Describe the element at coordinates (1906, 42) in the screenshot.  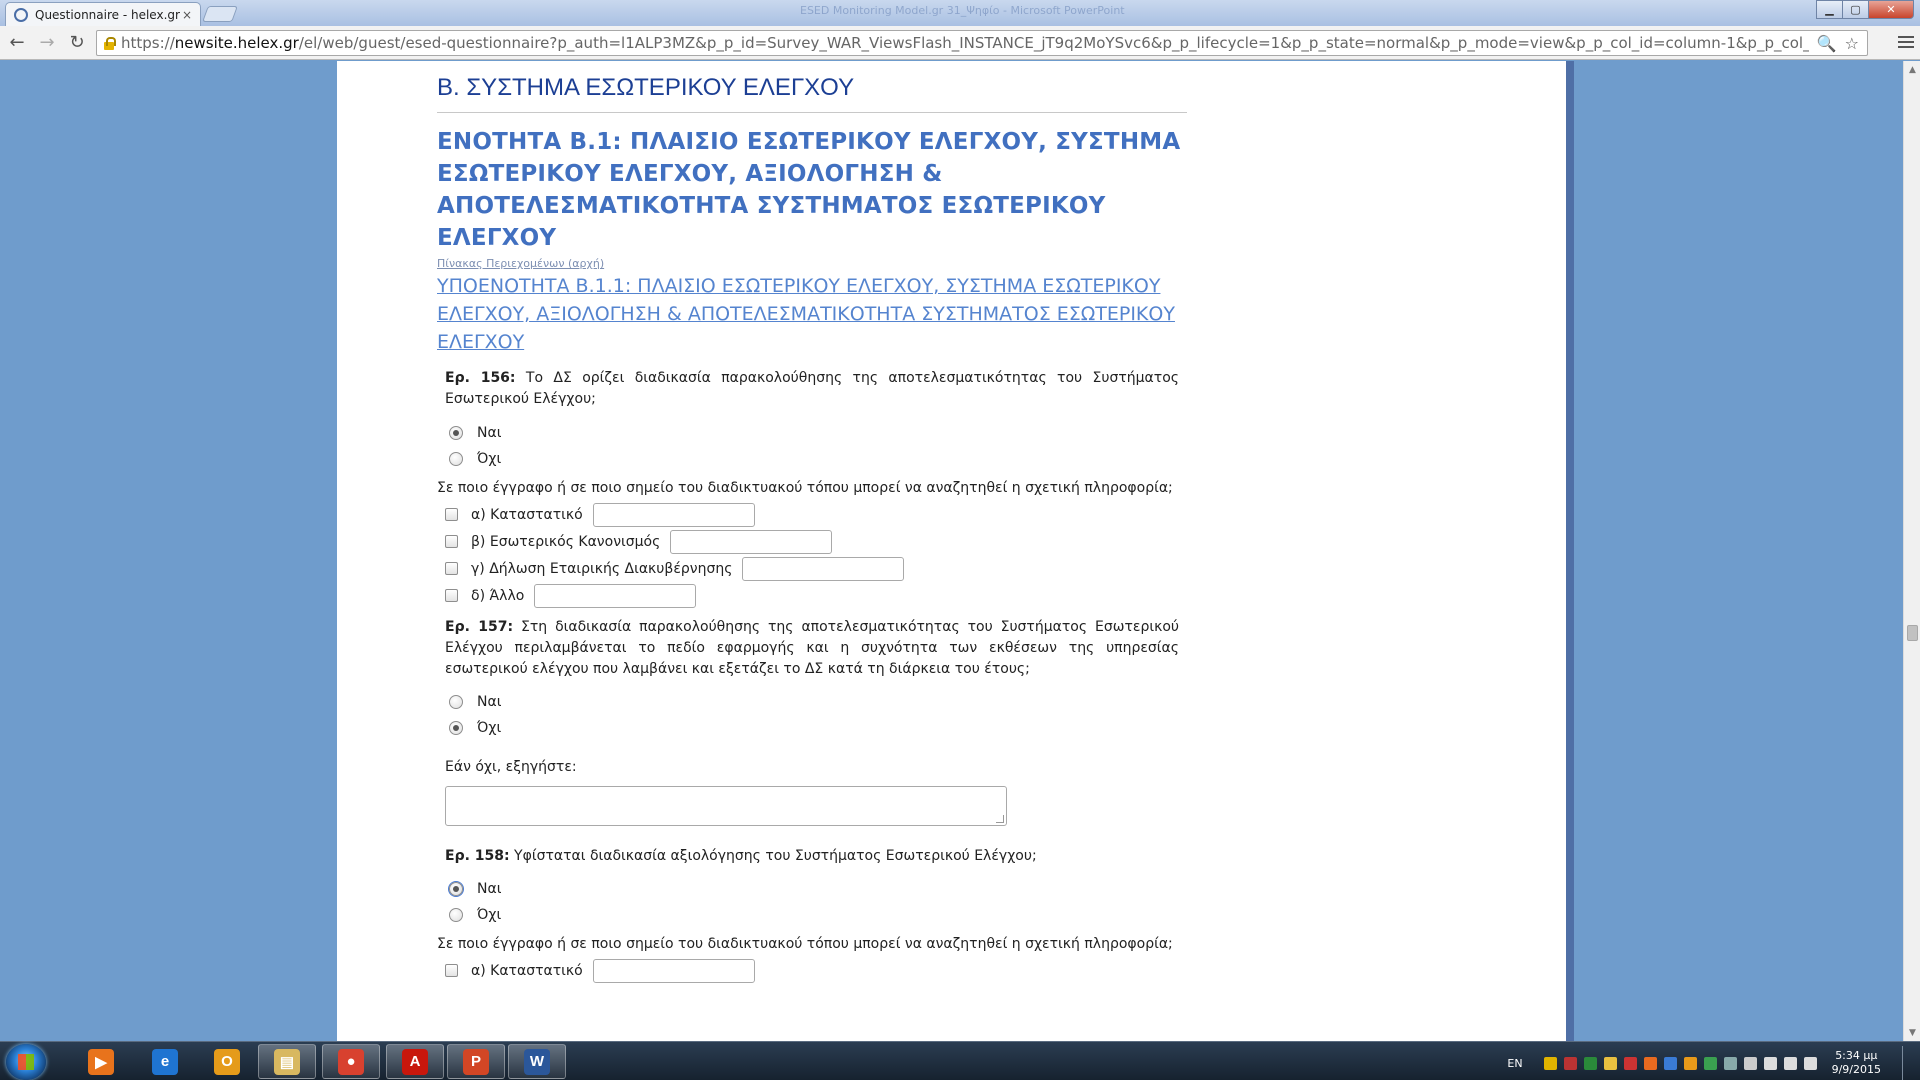
I see `chrome-menu-icon` at that location.